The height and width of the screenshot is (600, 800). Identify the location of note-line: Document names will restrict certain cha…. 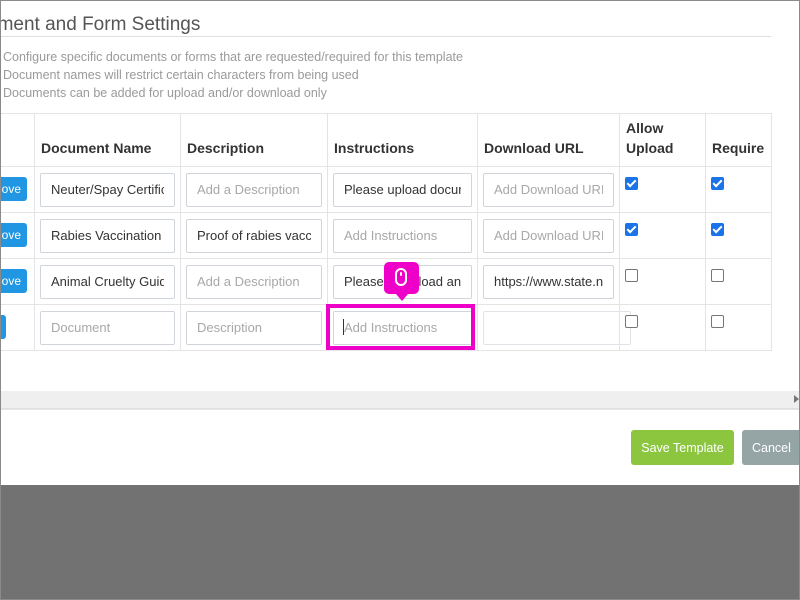
(181, 75).